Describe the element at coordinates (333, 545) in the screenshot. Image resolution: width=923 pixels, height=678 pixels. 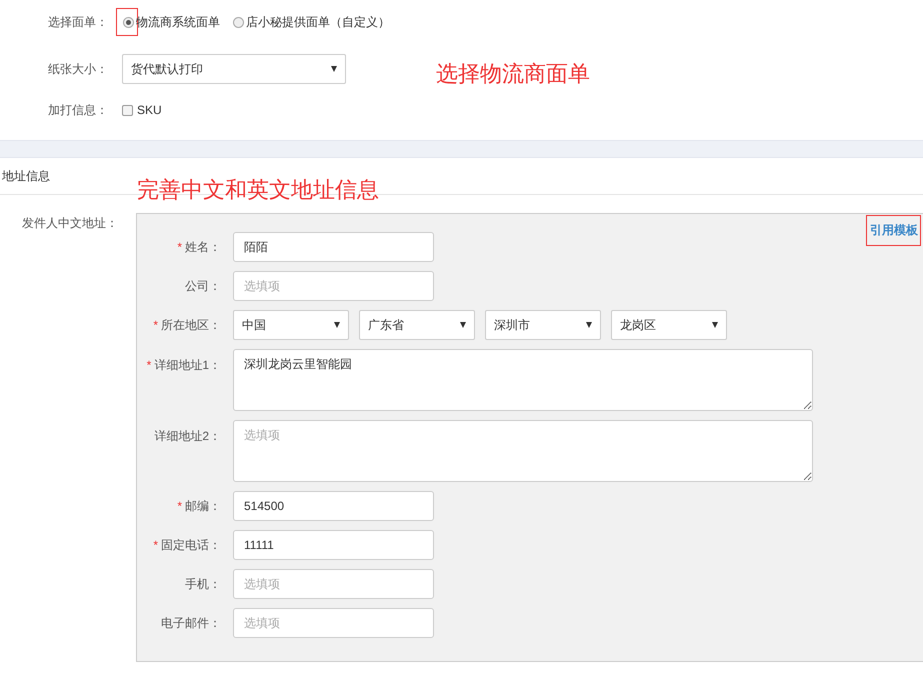
I see `input-field: 11111` at that location.